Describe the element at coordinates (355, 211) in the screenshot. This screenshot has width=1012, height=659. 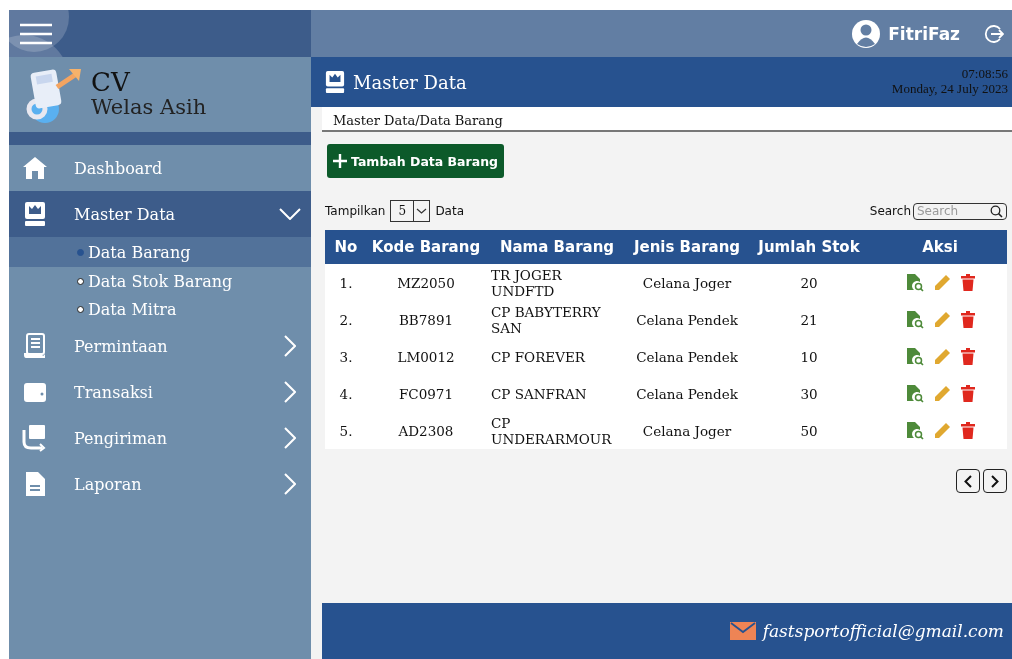
I see `show-label: Tampilkan` at that location.